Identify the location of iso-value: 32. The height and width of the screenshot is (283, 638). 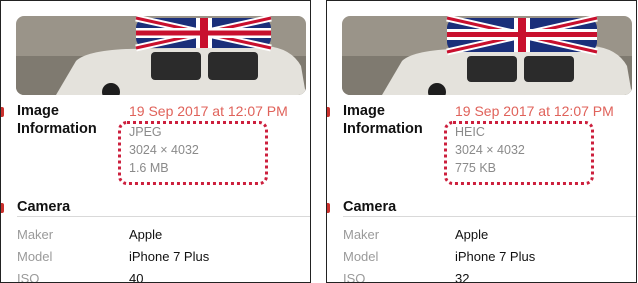
(462, 277).